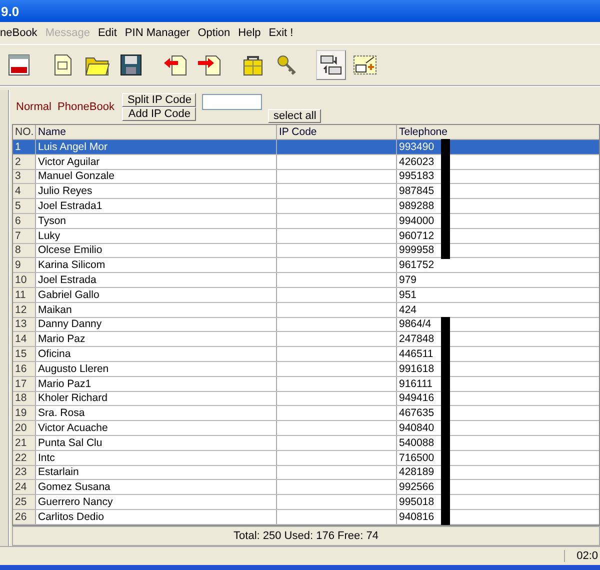  Describe the element at coordinates (22, 33) in the screenshot. I see `menu-item: neBook` at that location.